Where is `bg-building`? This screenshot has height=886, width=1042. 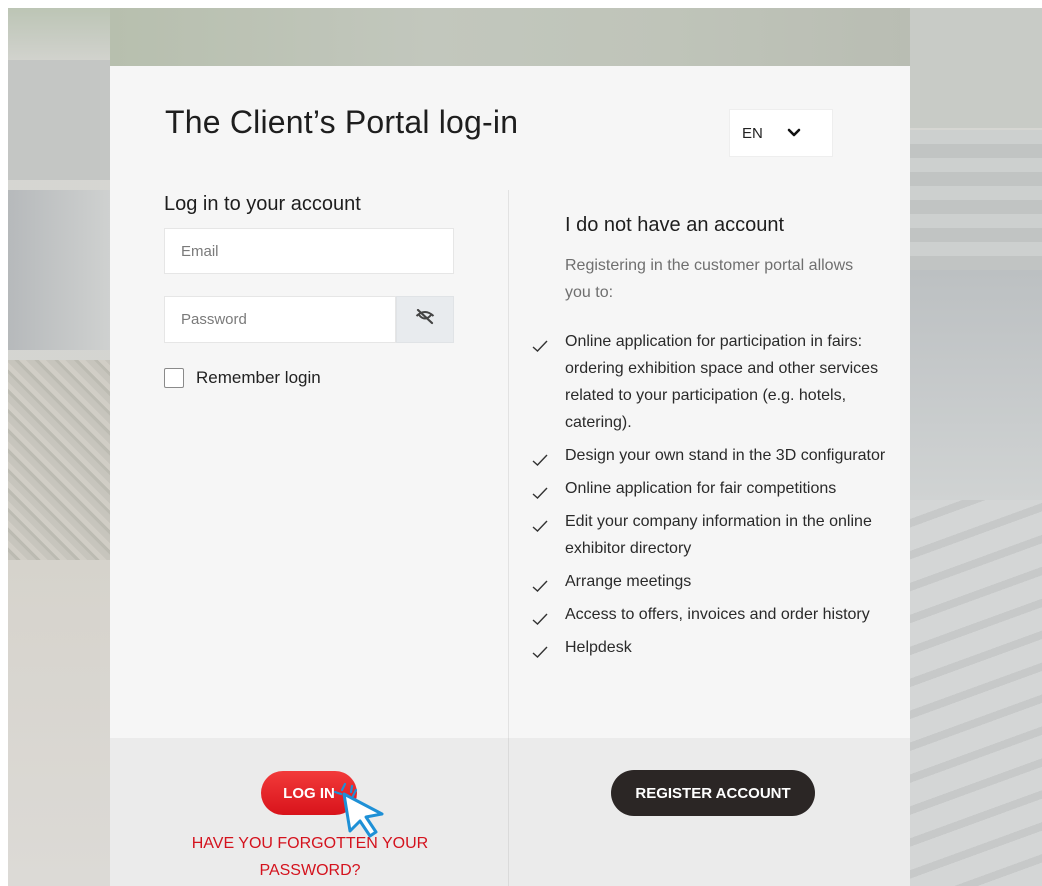 bg-building is located at coordinates (59, 270).